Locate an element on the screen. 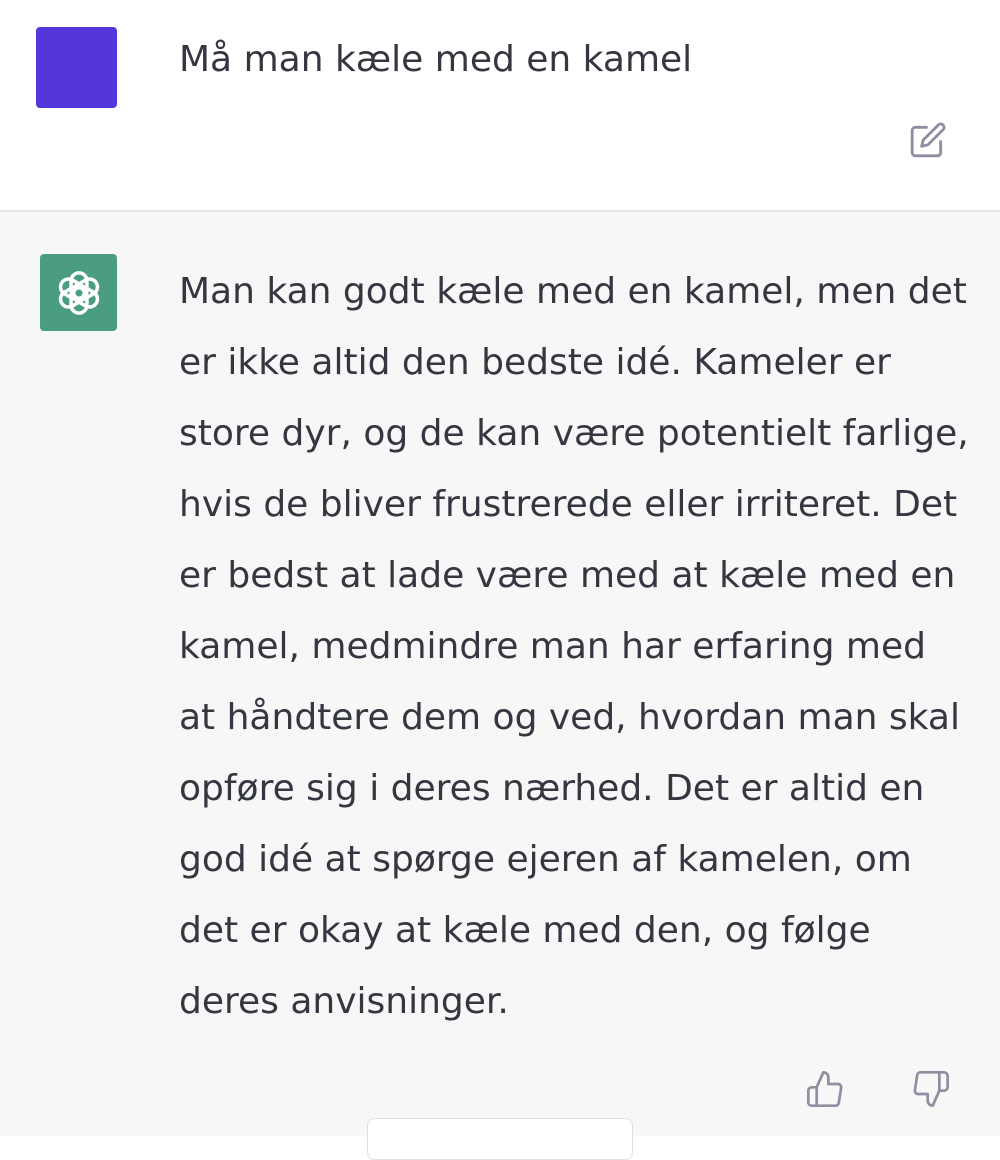 The image size is (1000, 1160). edit-icon is located at coordinates (928, 140).